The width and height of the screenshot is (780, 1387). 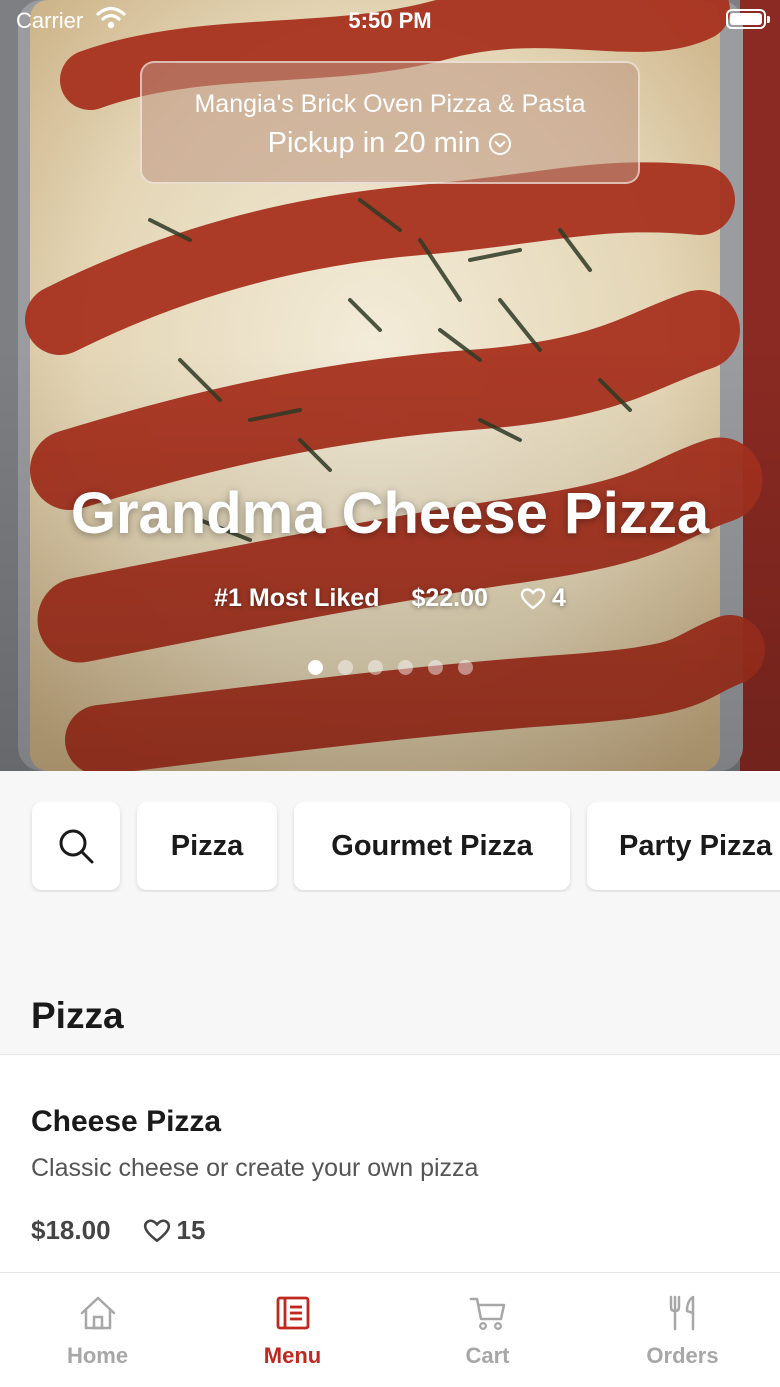 What do you see at coordinates (681, 1313) in the screenshot?
I see `utensils-icon` at bounding box center [681, 1313].